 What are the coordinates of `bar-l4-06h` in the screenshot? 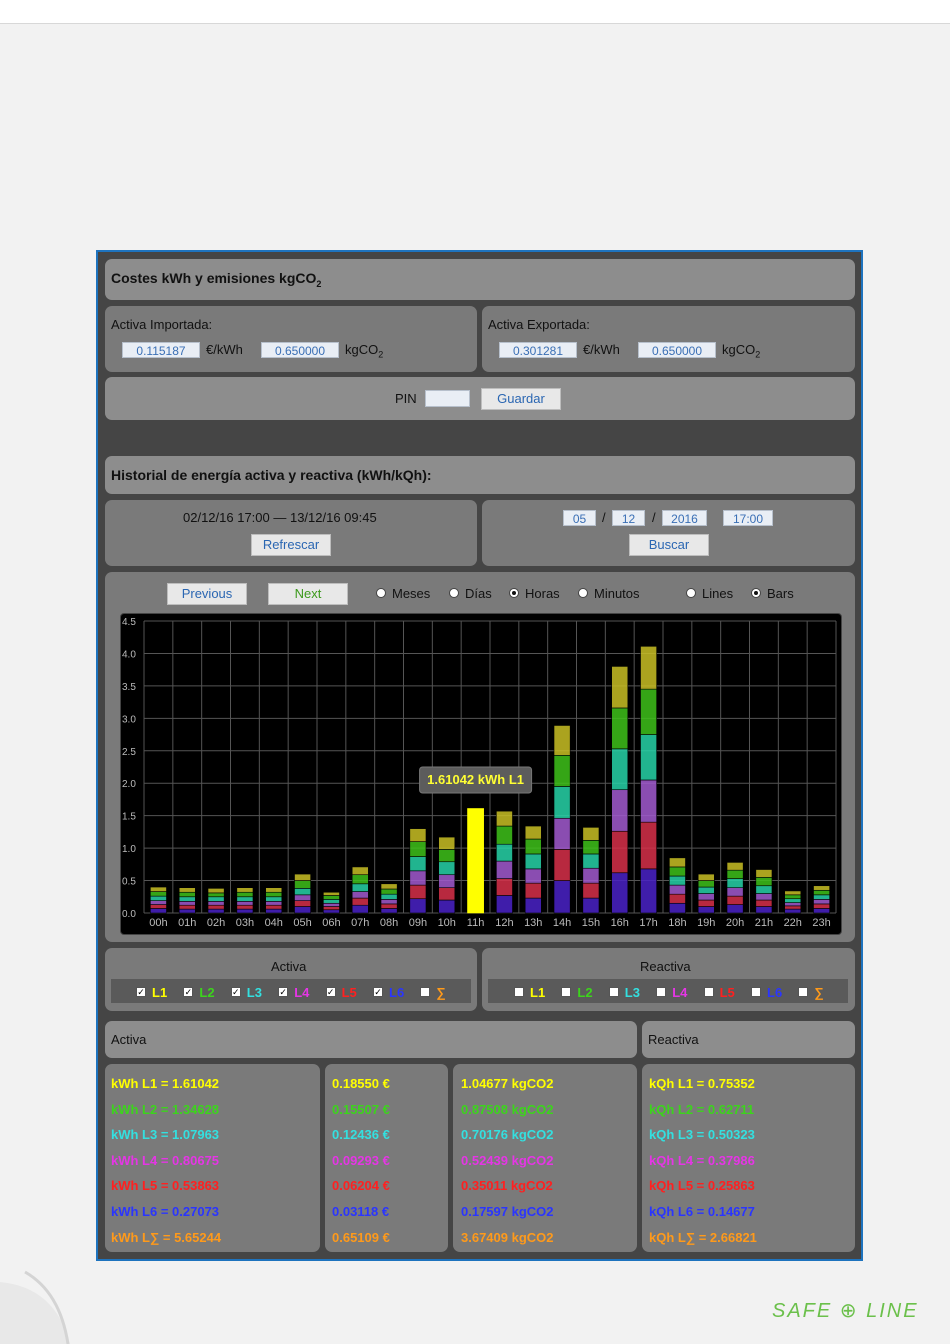 It's located at (331, 904).